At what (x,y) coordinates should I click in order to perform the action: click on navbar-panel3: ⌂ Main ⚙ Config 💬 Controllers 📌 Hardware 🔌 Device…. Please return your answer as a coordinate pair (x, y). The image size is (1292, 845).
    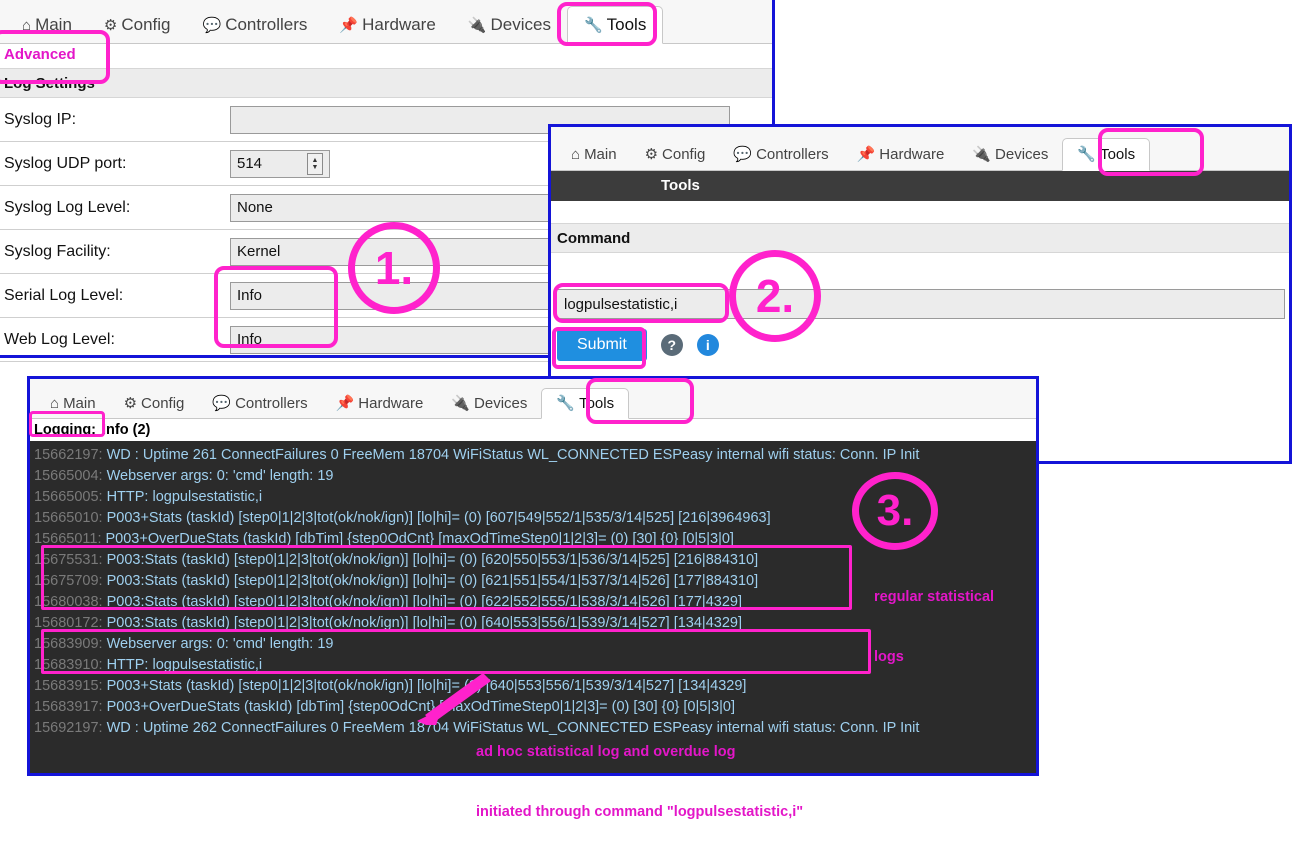
    Looking at the image, I should click on (533, 399).